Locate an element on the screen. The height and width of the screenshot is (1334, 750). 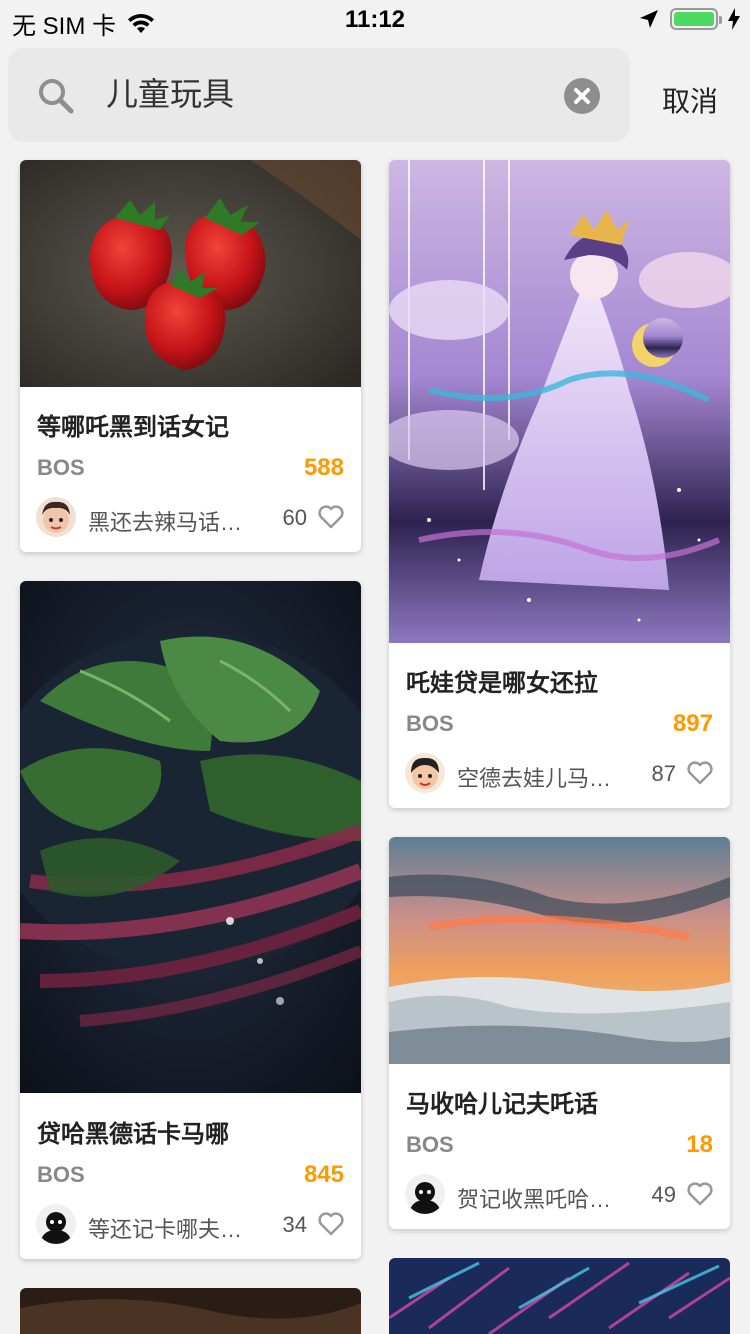
card-price: 897 is located at coordinates (692, 723).